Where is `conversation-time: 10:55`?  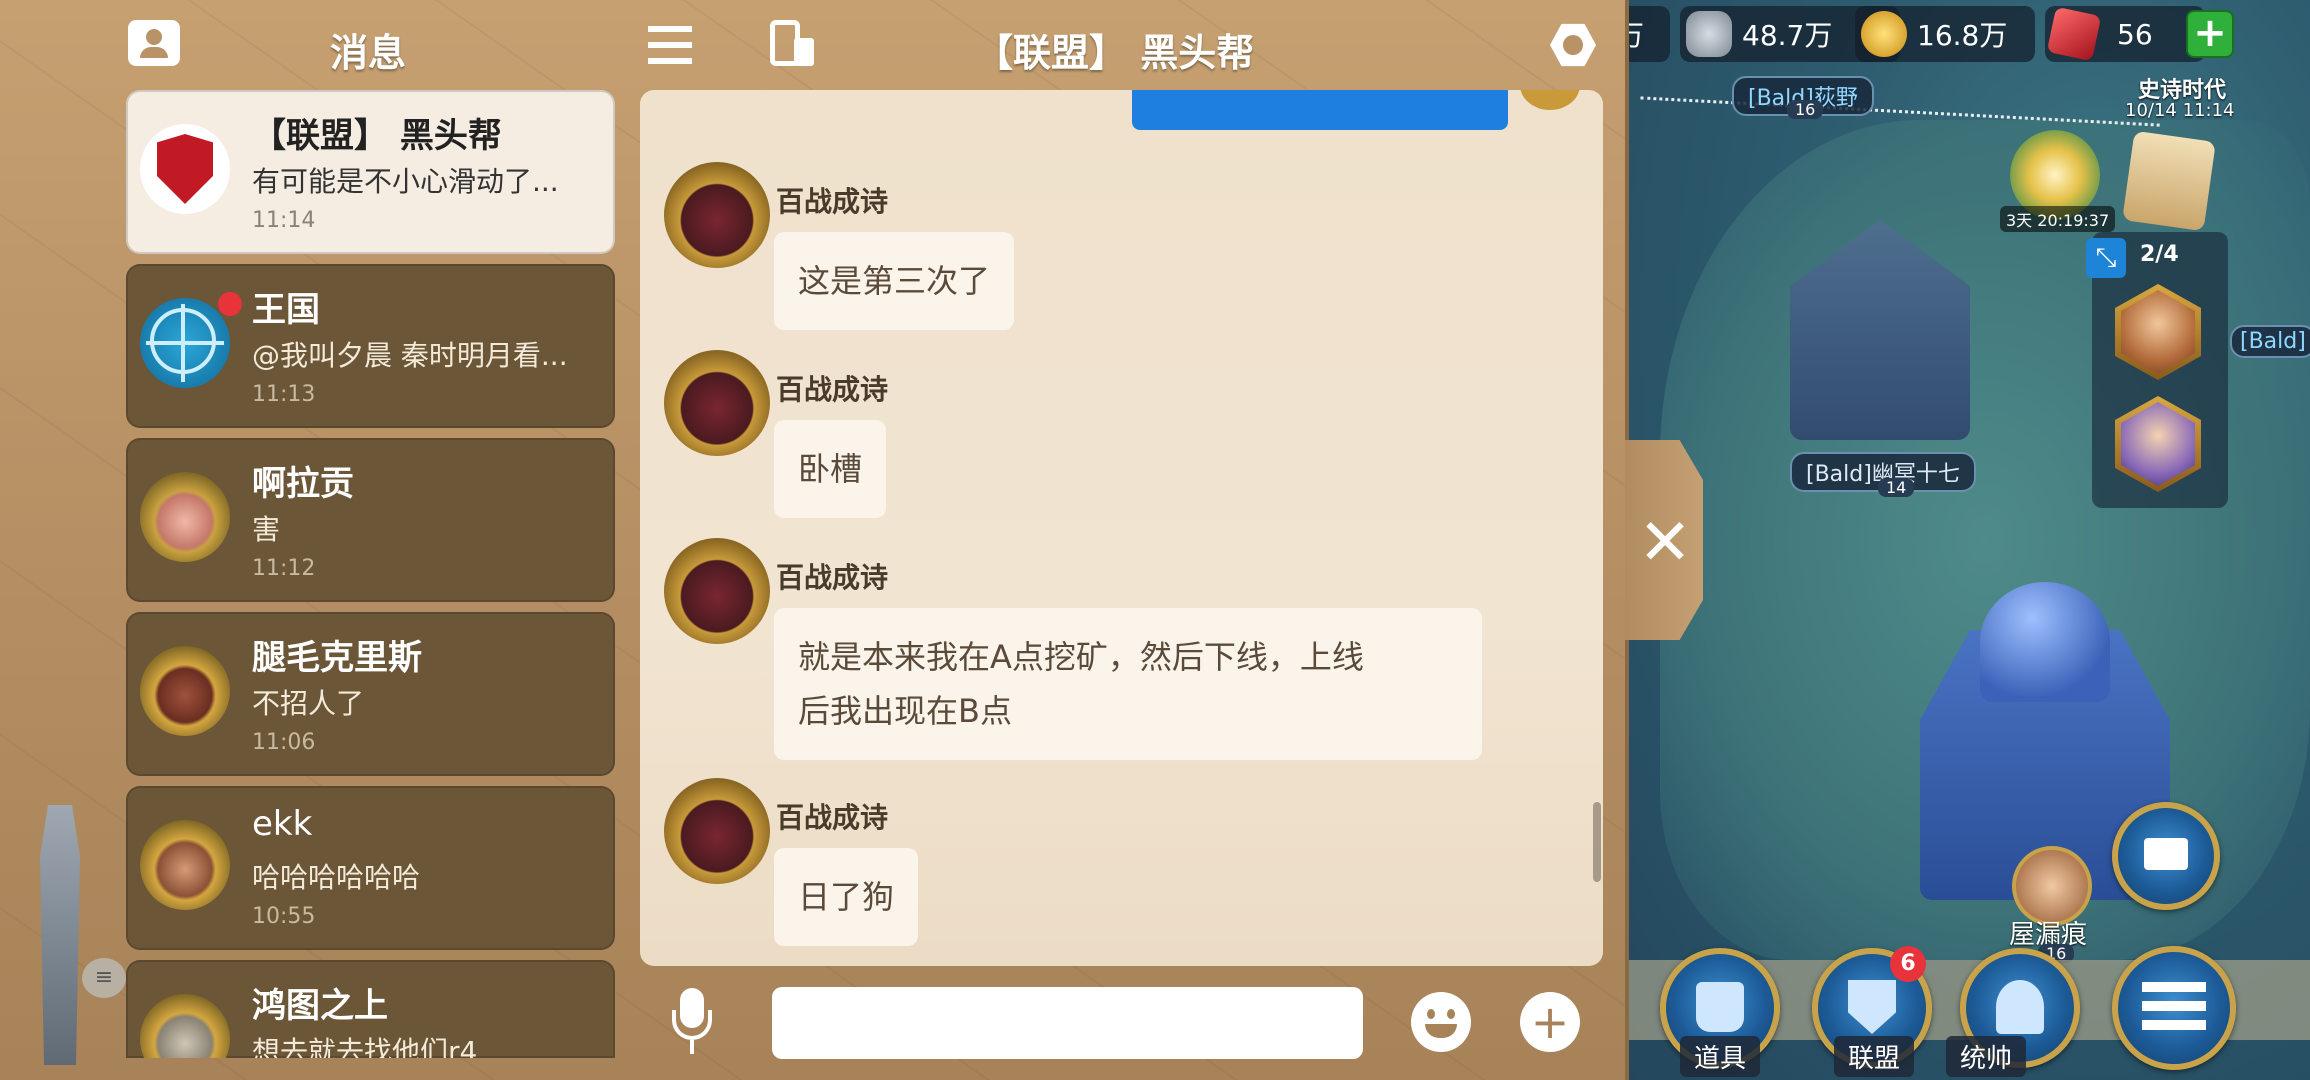
conversation-time: 10:55 is located at coordinates (284, 916).